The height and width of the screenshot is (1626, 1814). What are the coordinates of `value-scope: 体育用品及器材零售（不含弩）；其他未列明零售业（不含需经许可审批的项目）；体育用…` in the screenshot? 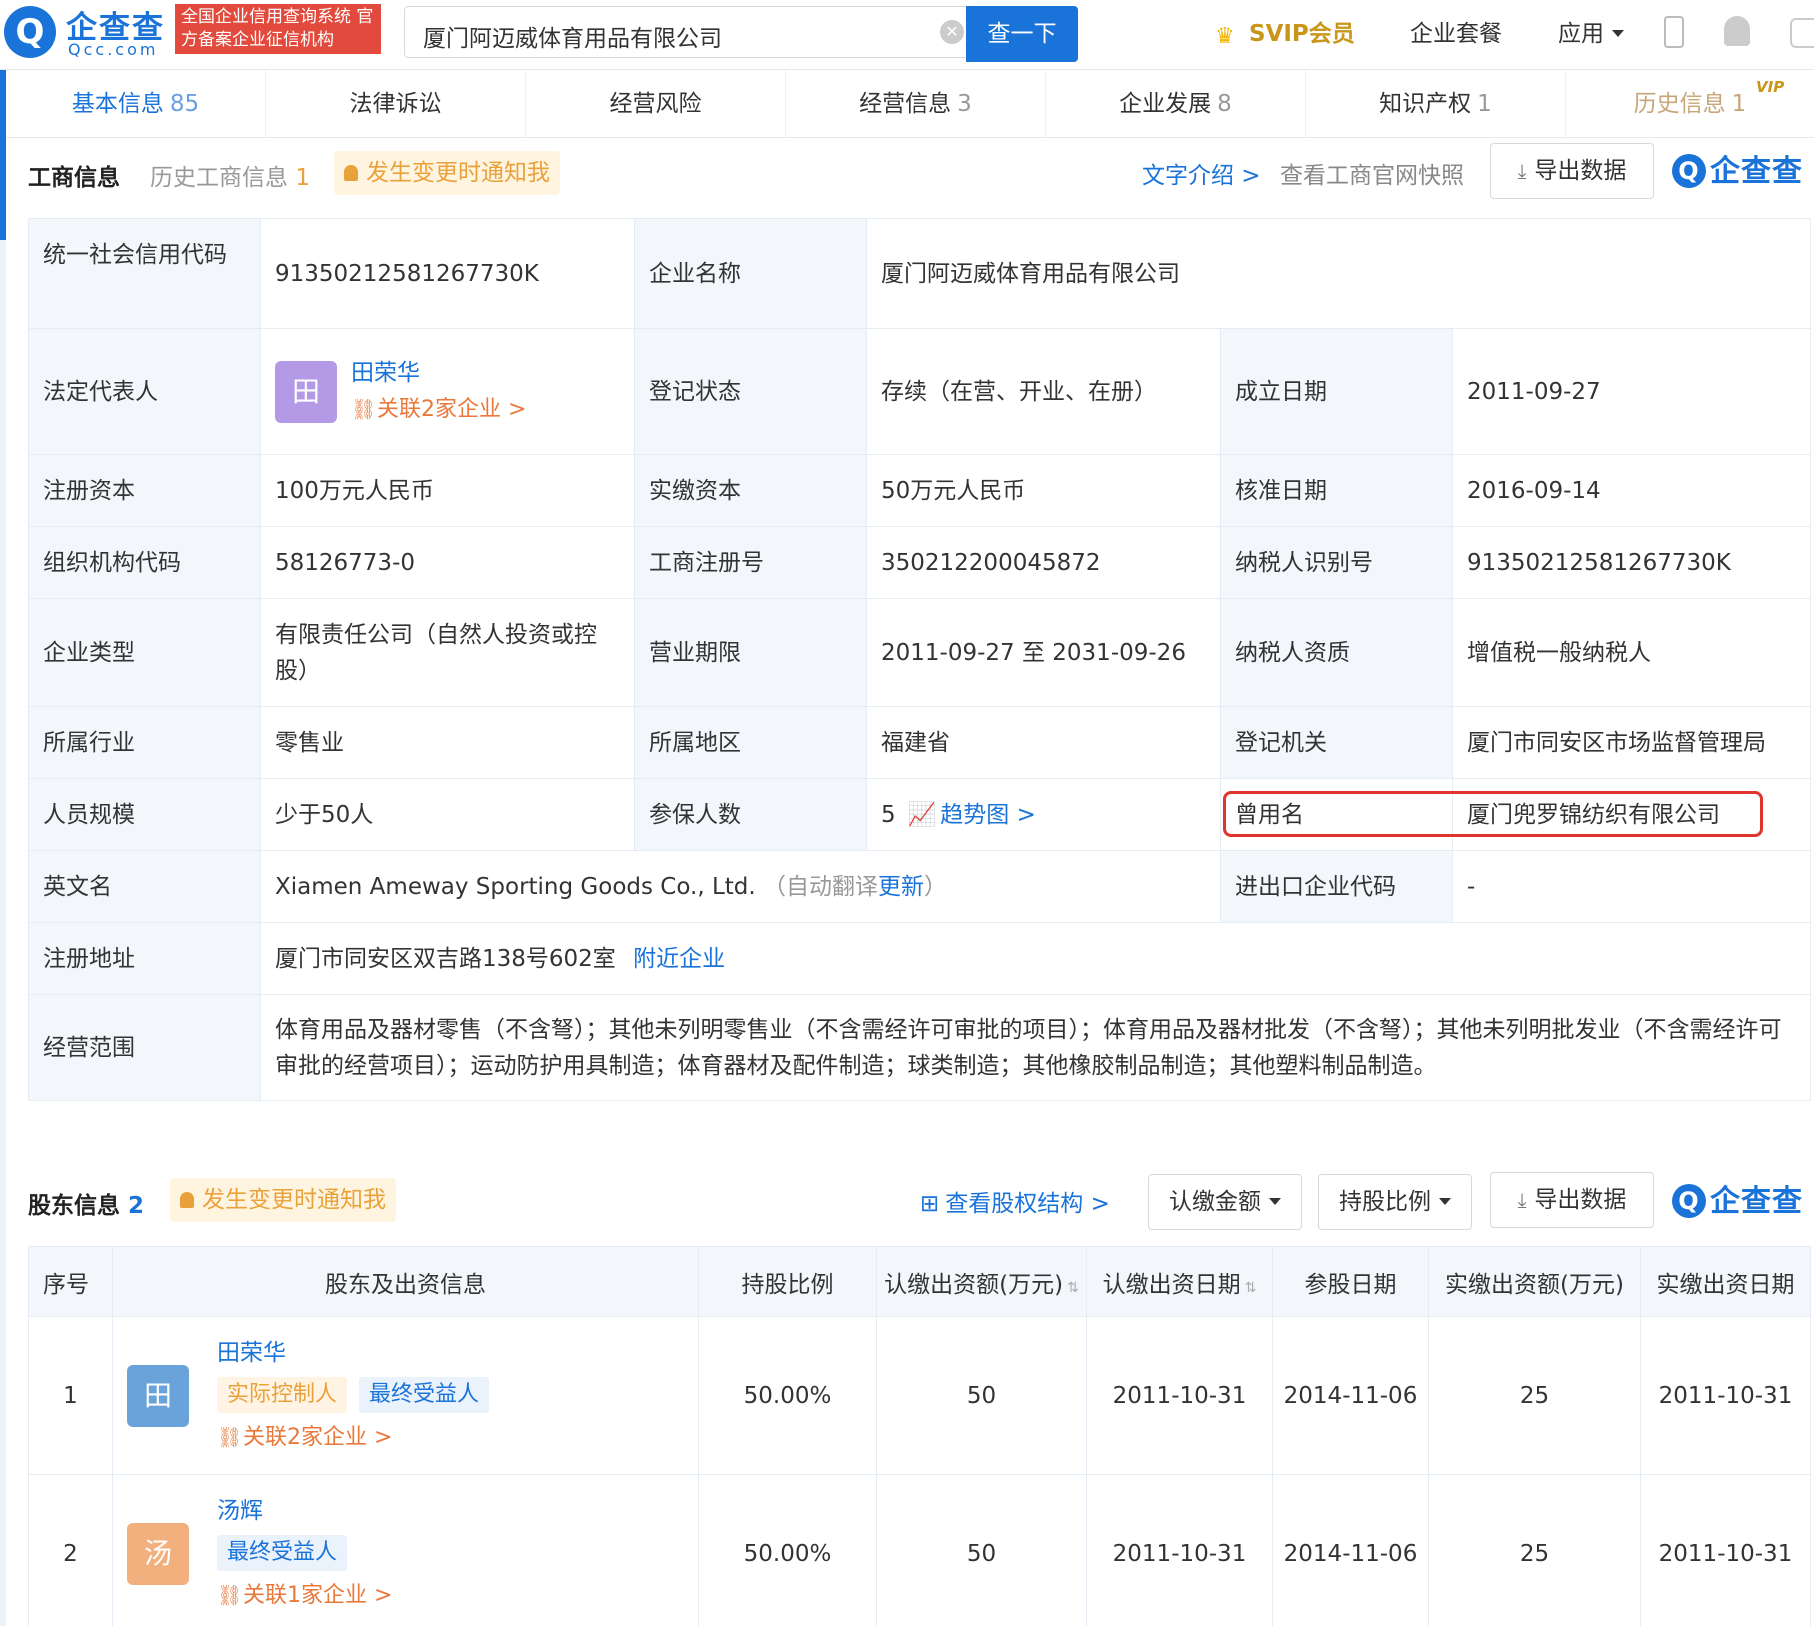 It's located at (1035, 1047).